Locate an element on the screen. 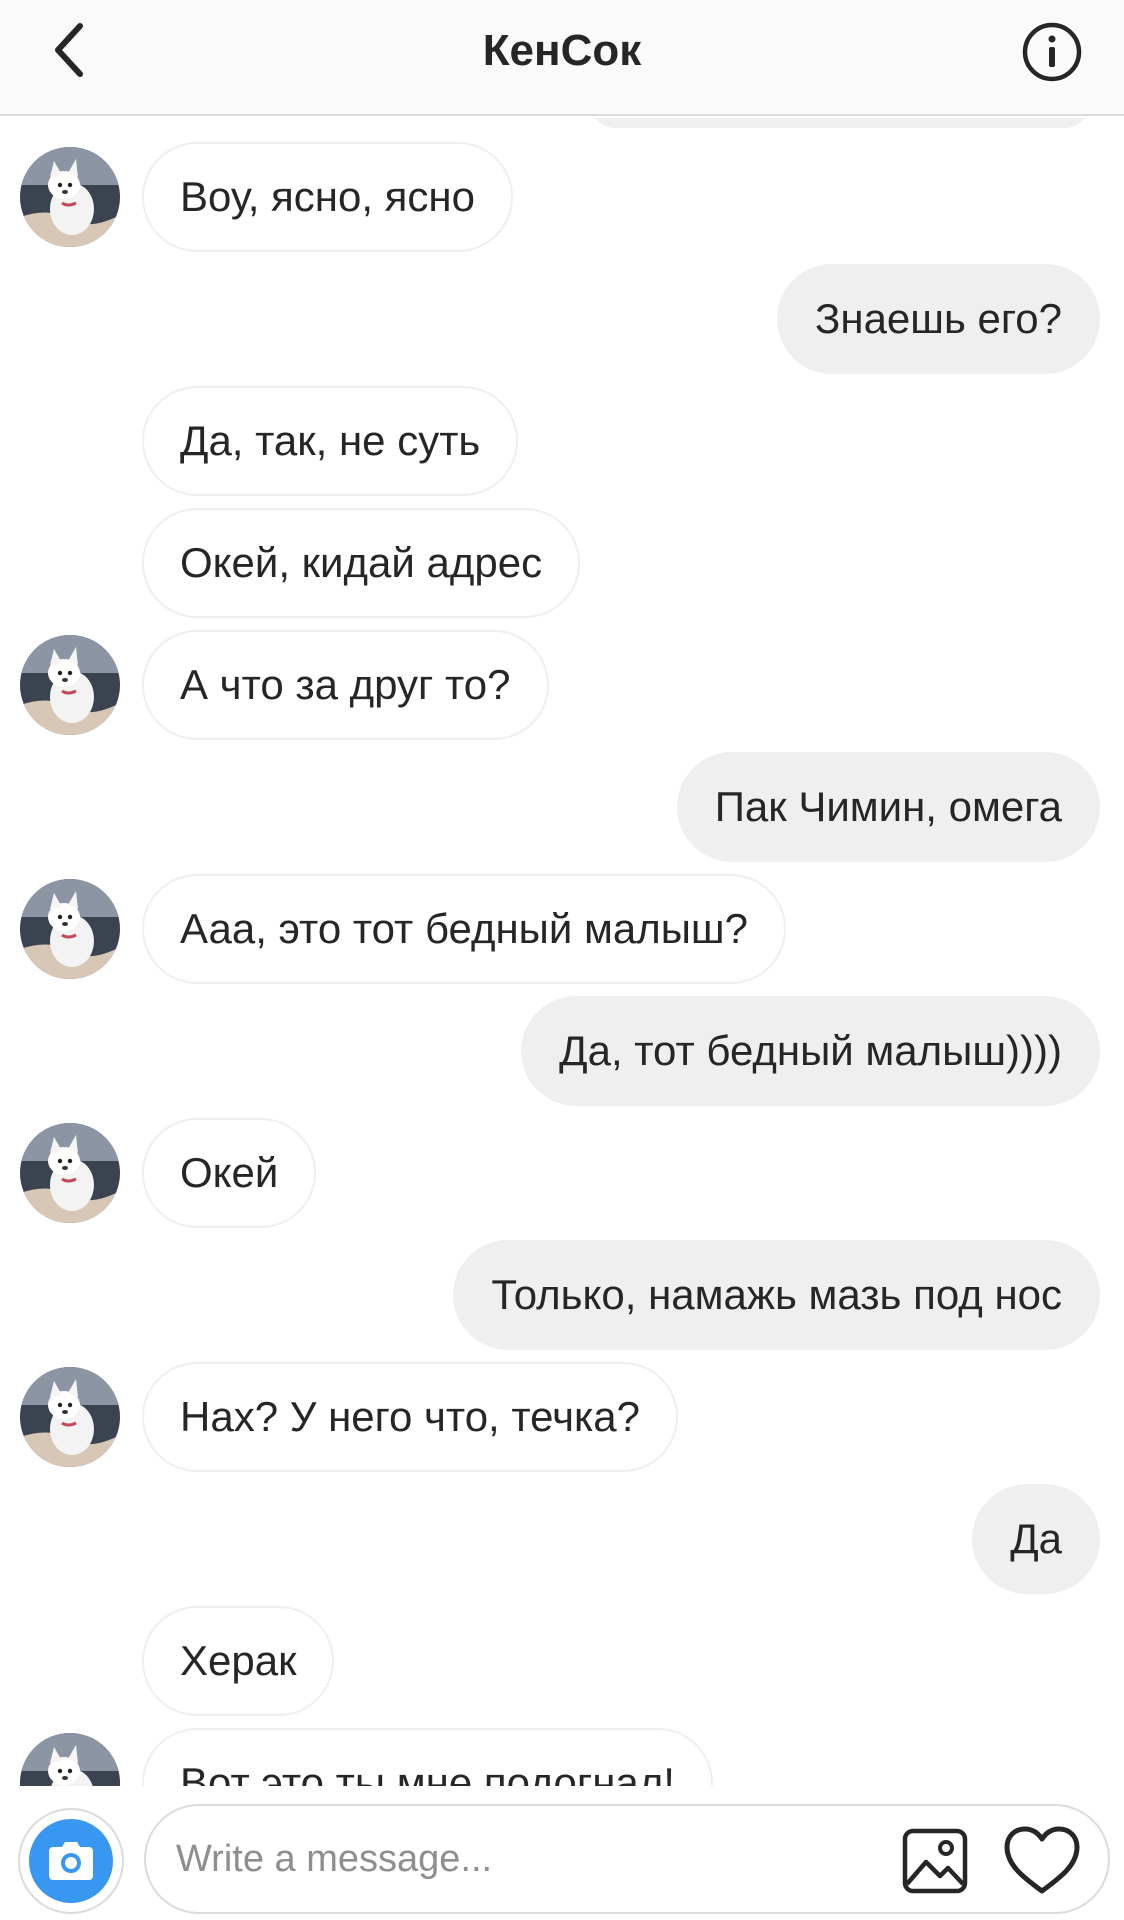  message-text: Знаешь его? is located at coordinates (938, 318).